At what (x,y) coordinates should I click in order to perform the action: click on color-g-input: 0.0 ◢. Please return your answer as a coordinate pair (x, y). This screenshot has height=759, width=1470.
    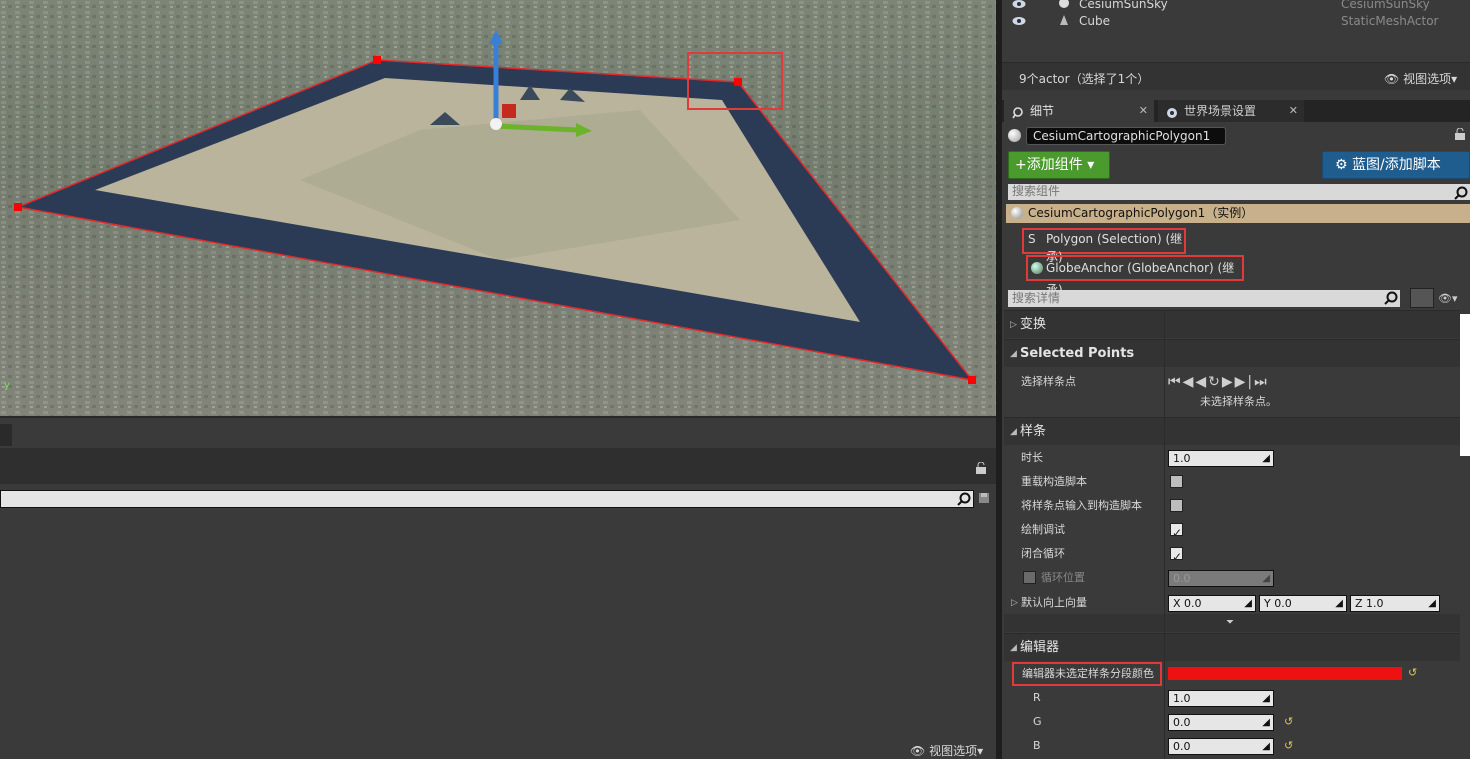
    Looking at the image, I should click on (1221, 722).